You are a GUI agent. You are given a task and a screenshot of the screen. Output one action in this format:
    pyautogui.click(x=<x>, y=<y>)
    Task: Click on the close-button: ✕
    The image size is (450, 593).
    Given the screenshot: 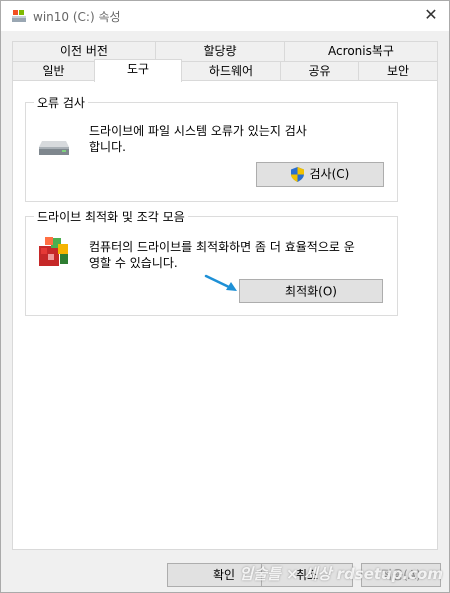 What is the action you would take?
    pyautogui.click(x=431, y=16)
    